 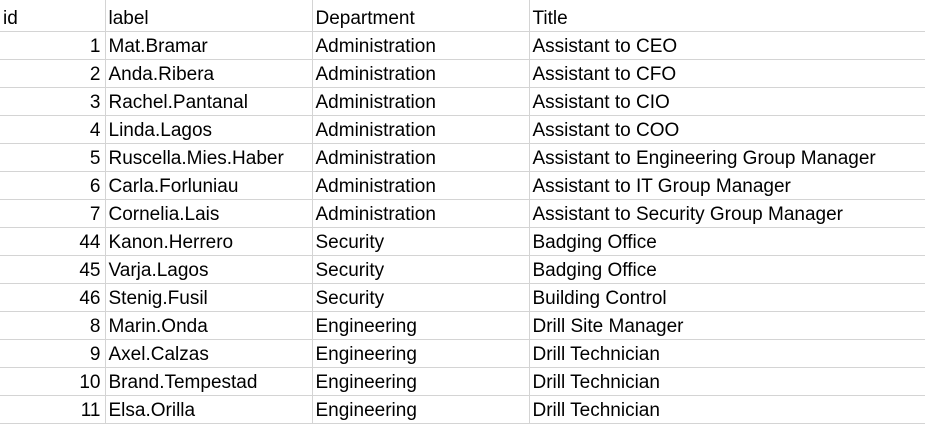 I want to click on cell-id: 1, so click(x=53, y=45).